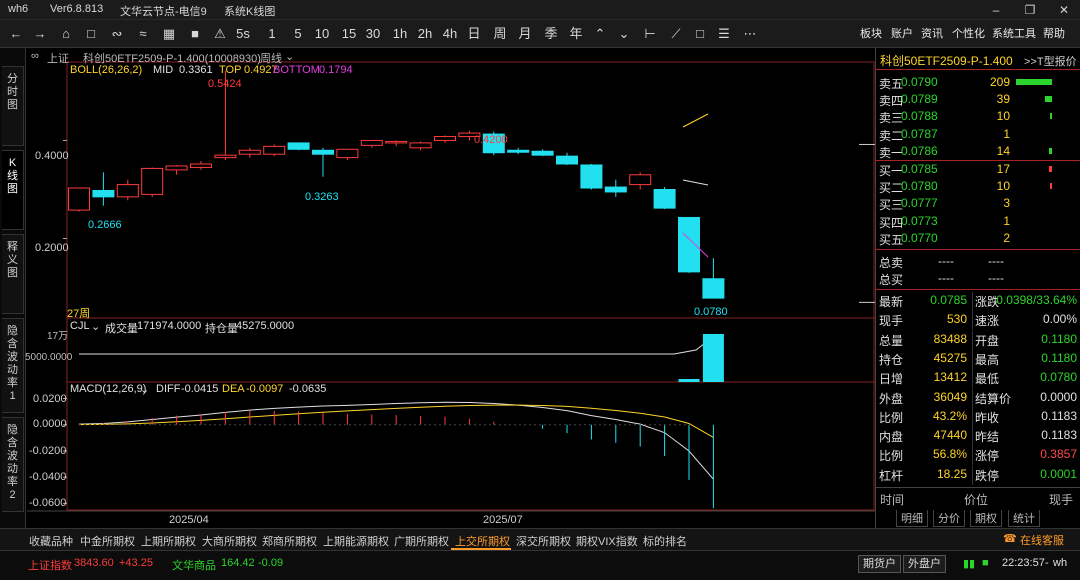  I want to click on crosshair-icon: ⊢, so click(650, 34).